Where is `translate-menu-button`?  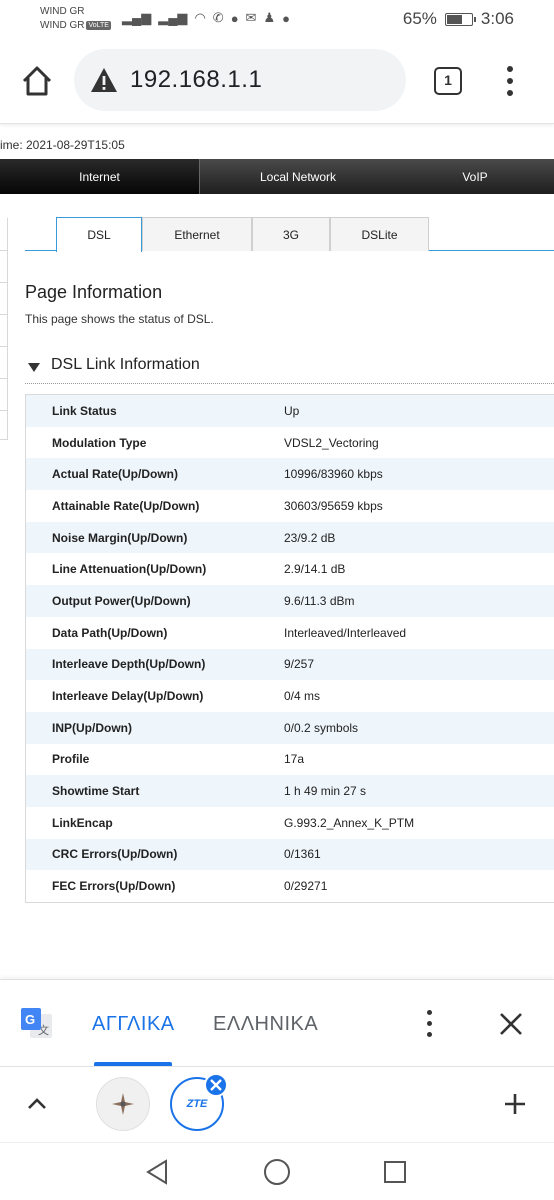
translate-menu-button is located at coordinates (430, 1024).